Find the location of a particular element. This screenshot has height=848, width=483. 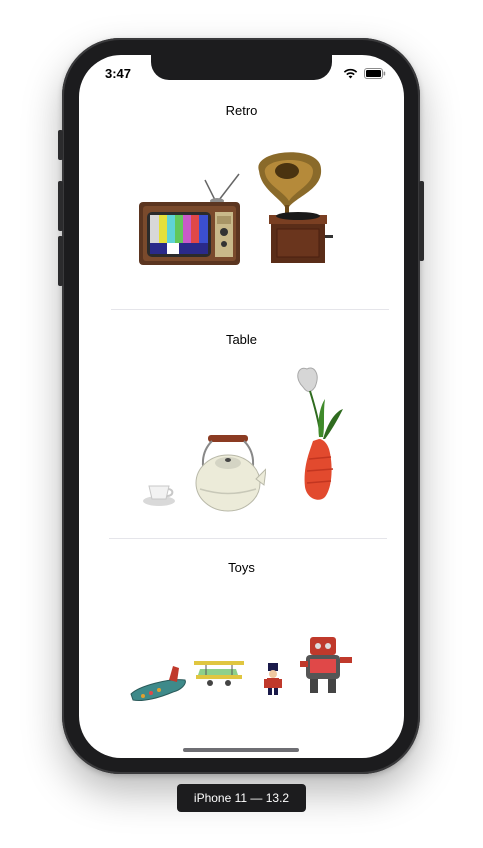

toy-robot-icon is located at coordinates (328, 665).